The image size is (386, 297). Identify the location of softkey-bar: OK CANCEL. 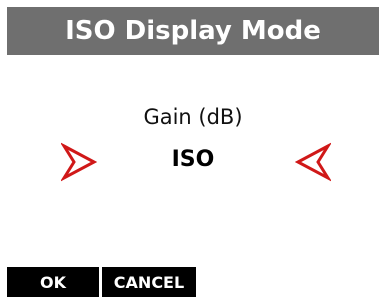
(193, 282).